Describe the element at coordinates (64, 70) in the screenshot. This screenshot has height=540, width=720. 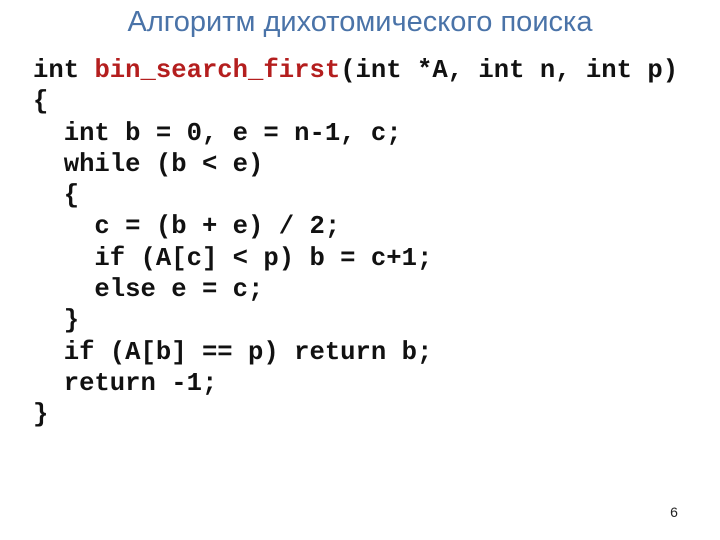
I see `return-type: int` at that location.